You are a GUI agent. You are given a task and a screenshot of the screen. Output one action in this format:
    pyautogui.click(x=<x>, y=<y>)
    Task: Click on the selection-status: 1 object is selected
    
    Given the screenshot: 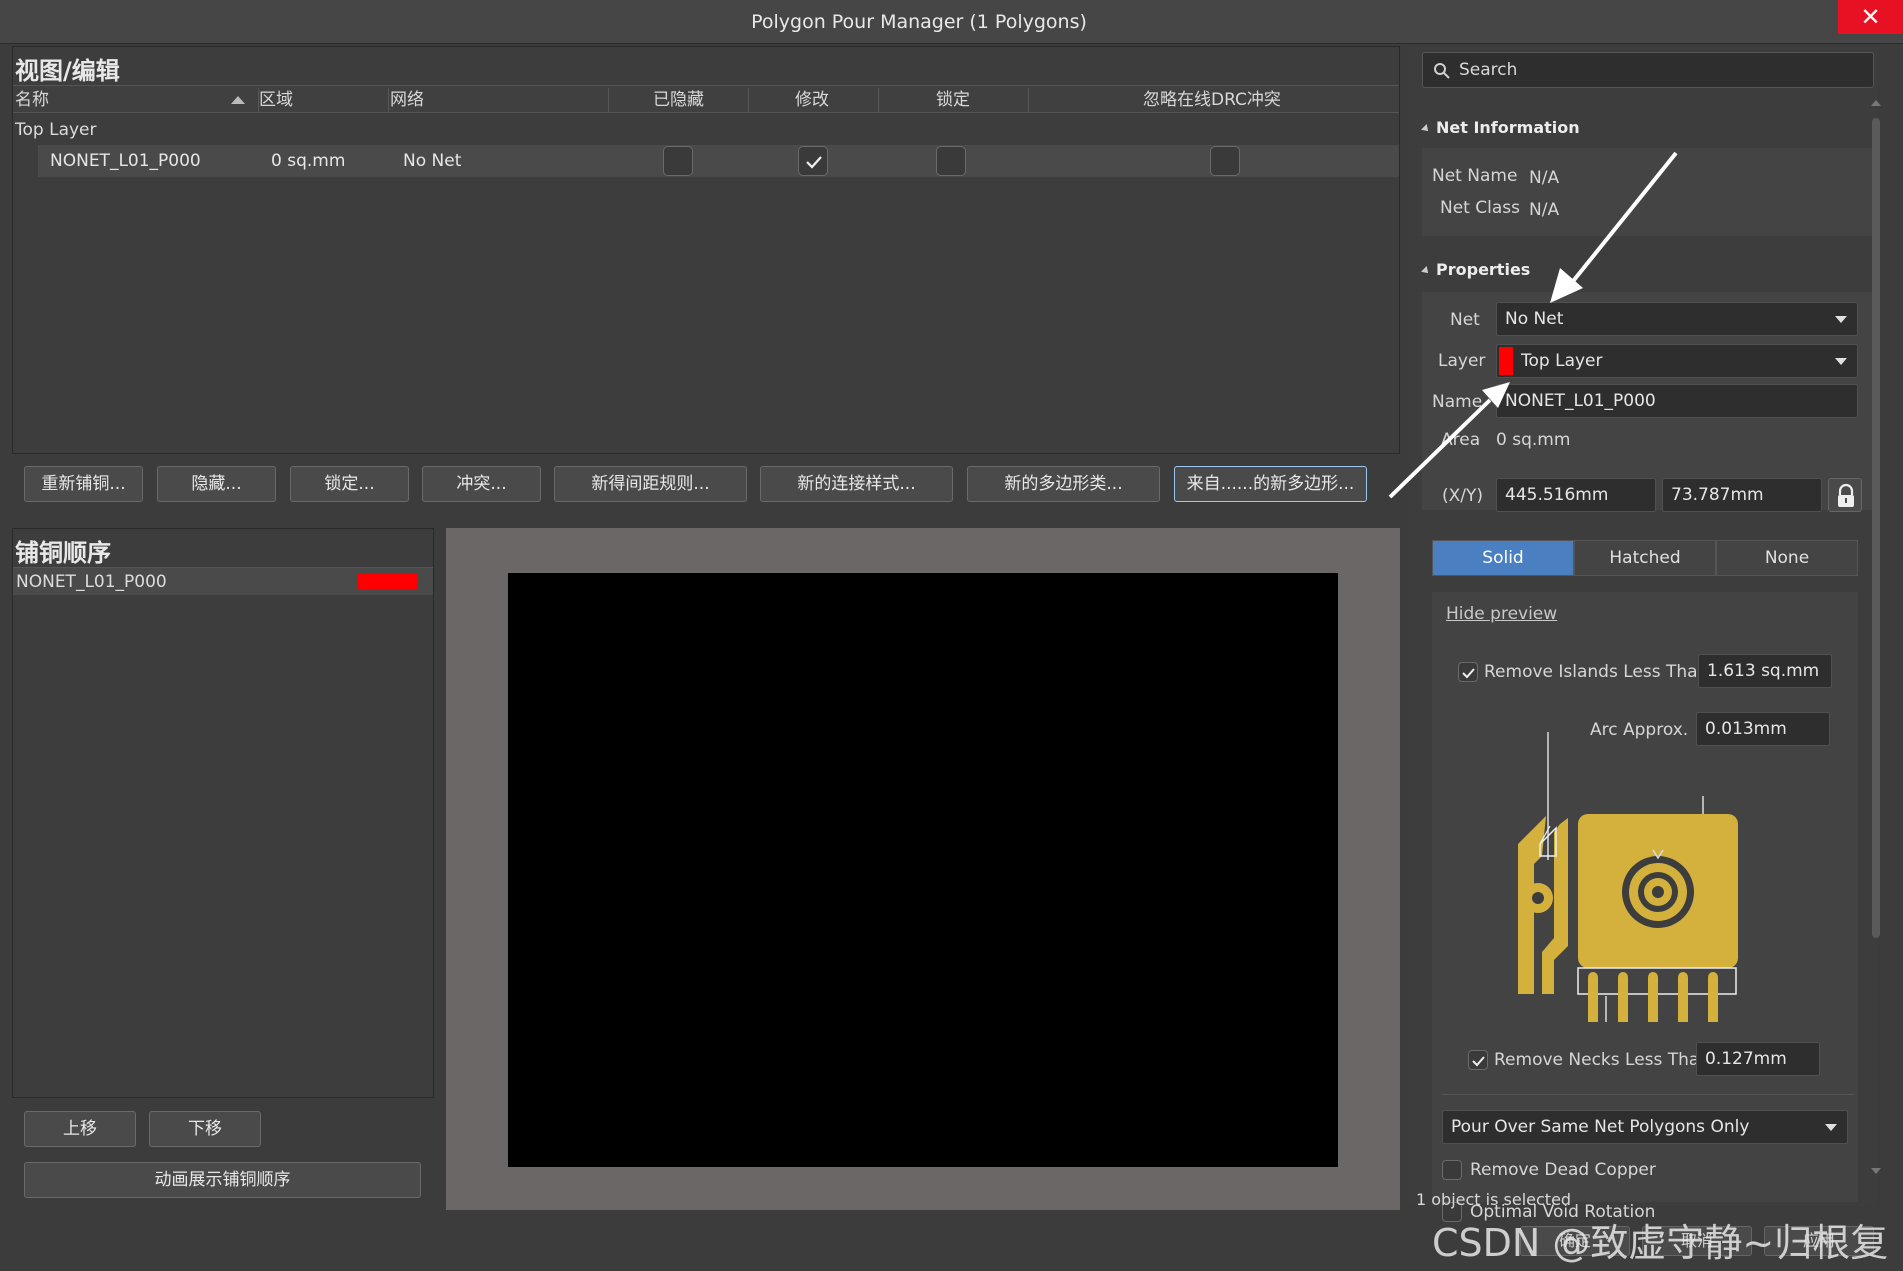 What is the action you would take?
    pyautogui.click(x=1494, y=1199)
    